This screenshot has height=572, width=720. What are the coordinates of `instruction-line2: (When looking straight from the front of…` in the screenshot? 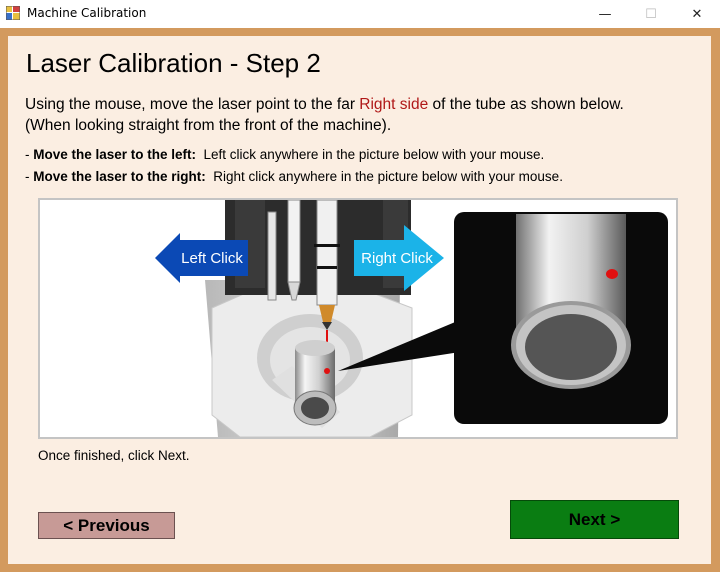 It's located at (208, 125).